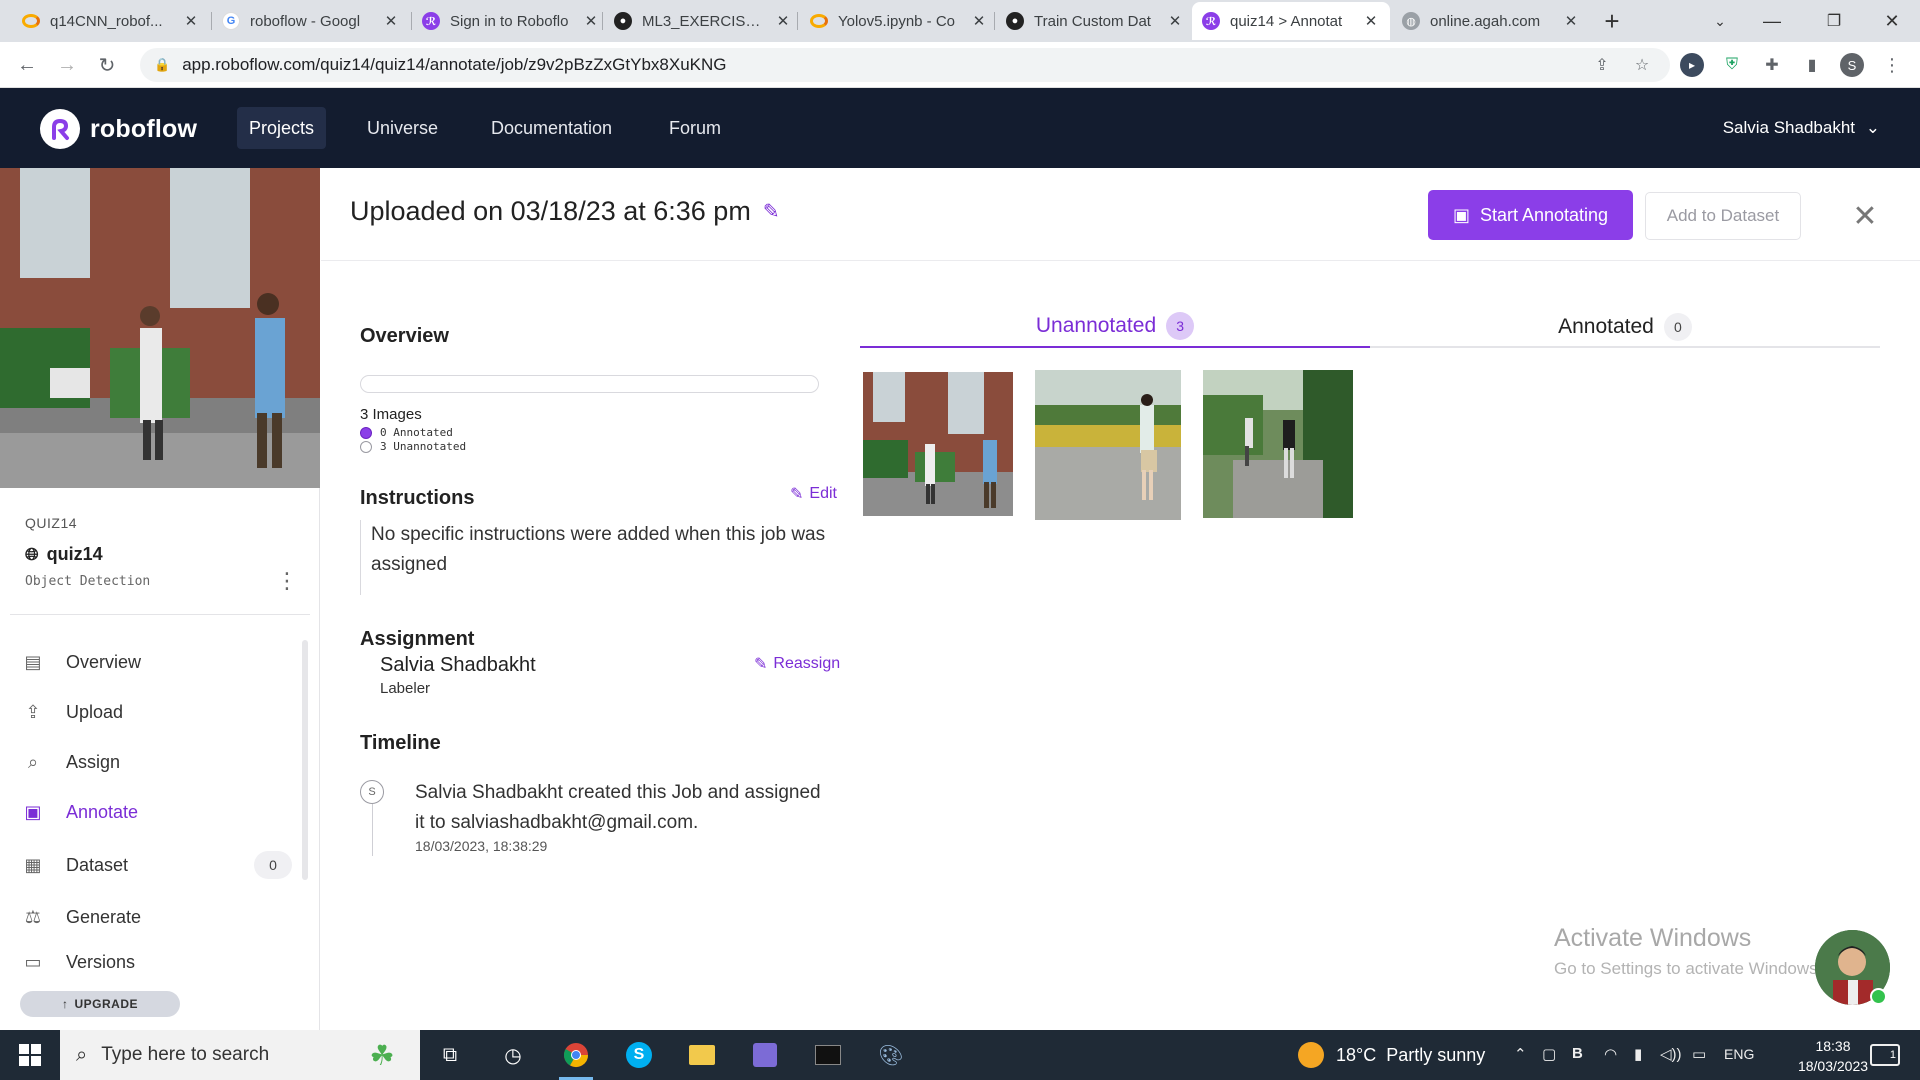 This screenshot has height=1080, width=1920. Describe the element at coordinates (551, 128) in the screenshot. I see `nav-link-documentation: Documentation` at that location.